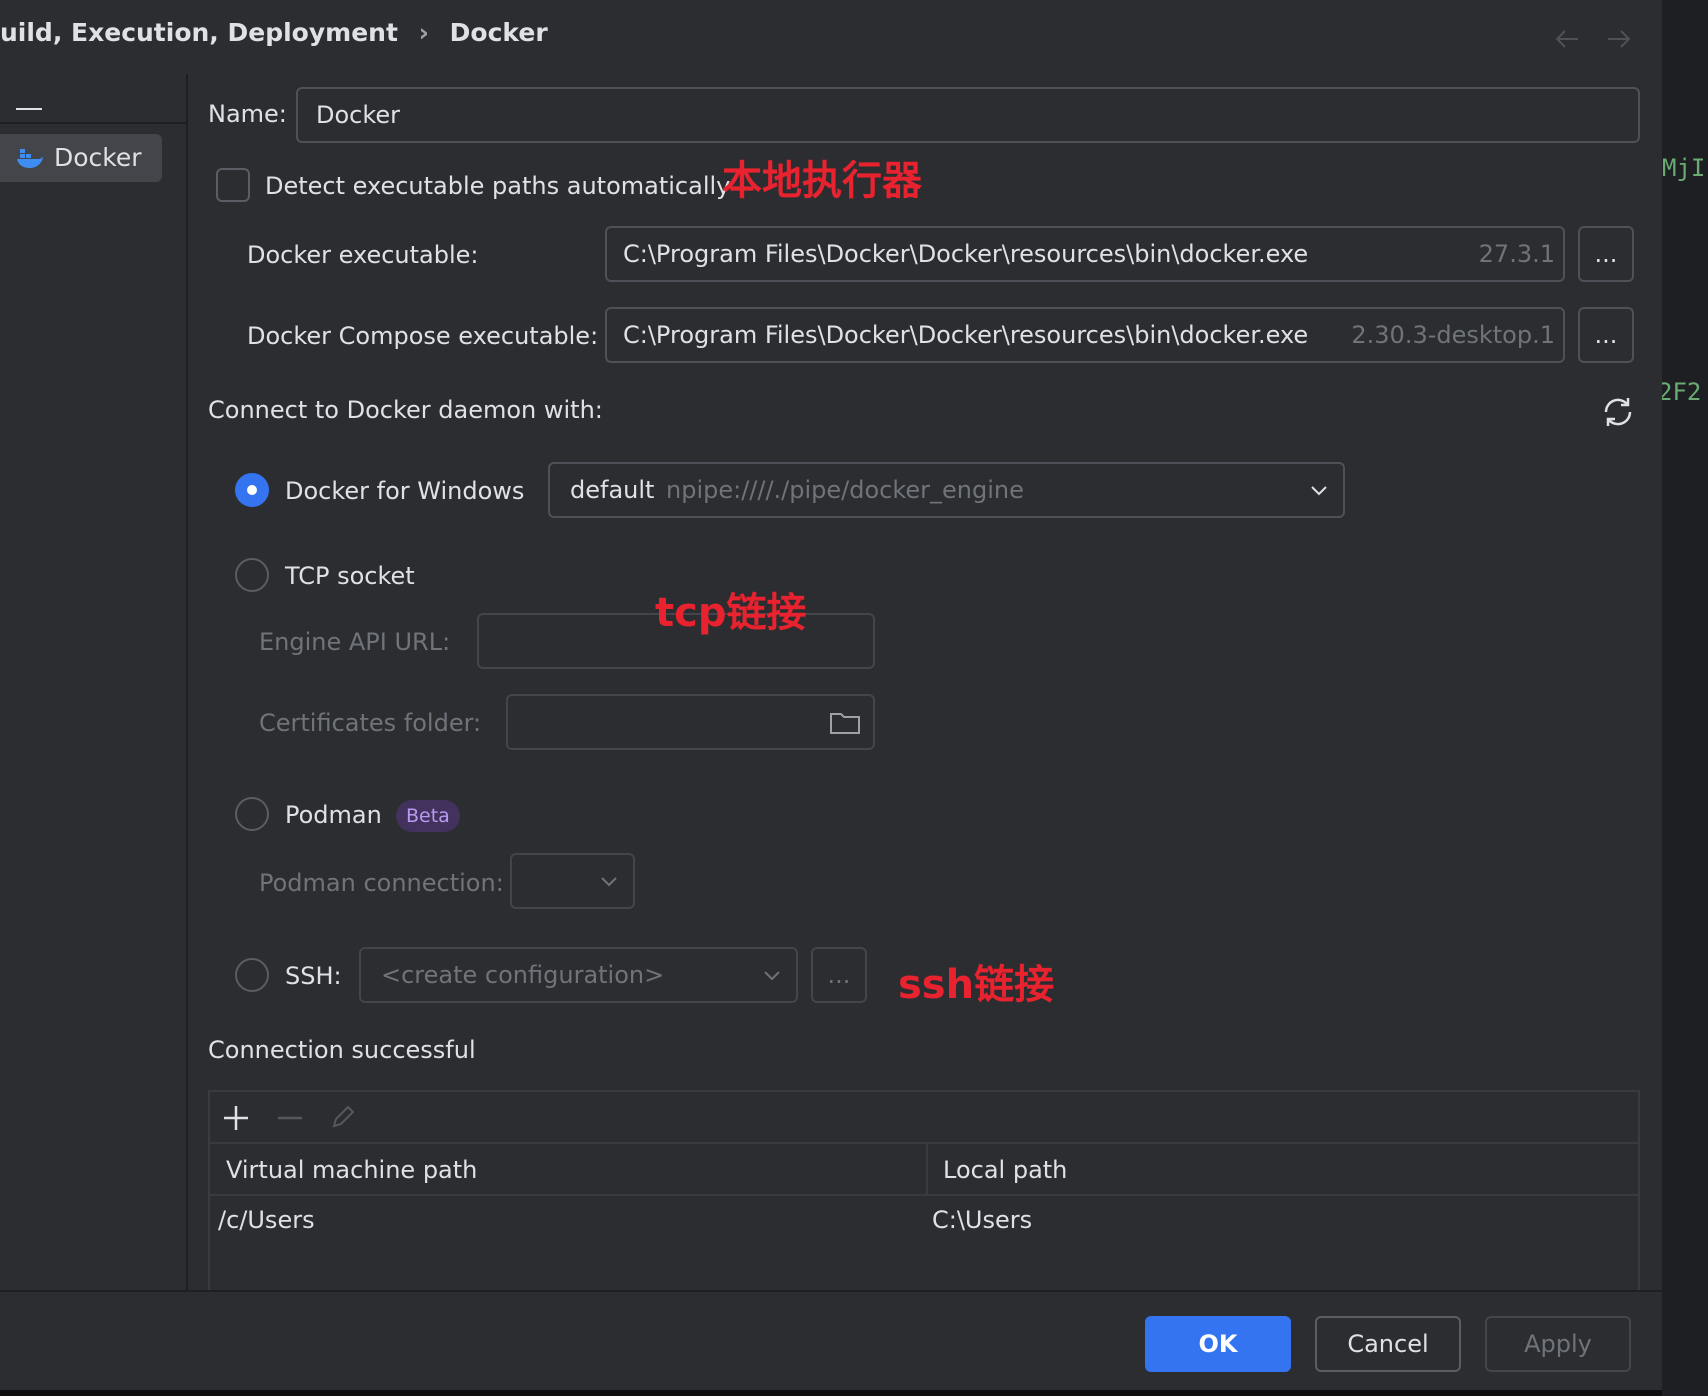 The image size is (1708, 1396). I want to click on tcp-socket-label: TCP socket, so click(350, 576).